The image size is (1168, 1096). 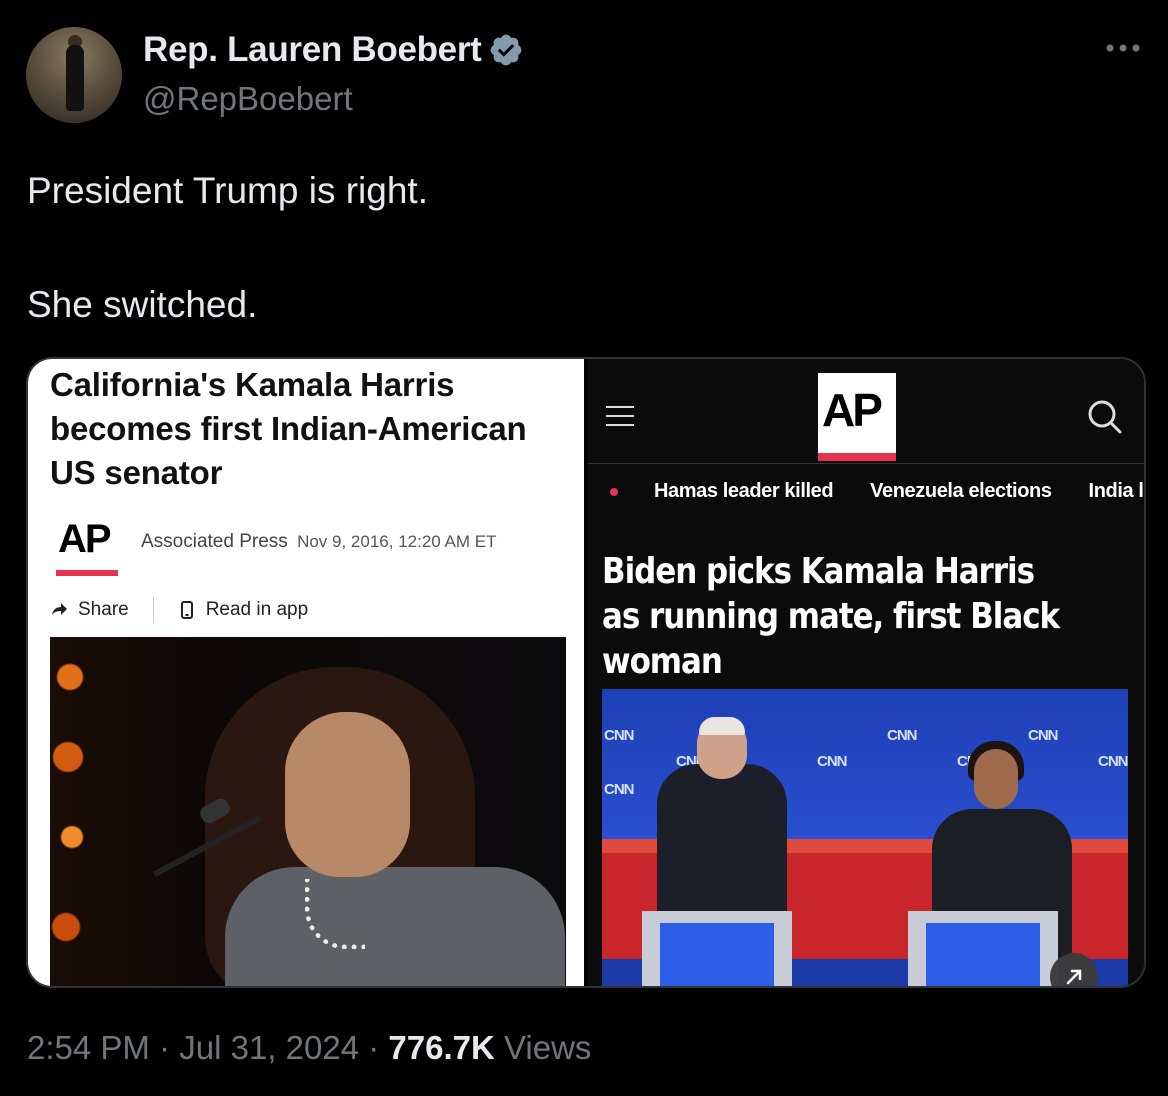 What do you see at coordinates (441, 1047) in the screenshot?
I see `views-count: 776.7K` at bounding box center [441, 1047].